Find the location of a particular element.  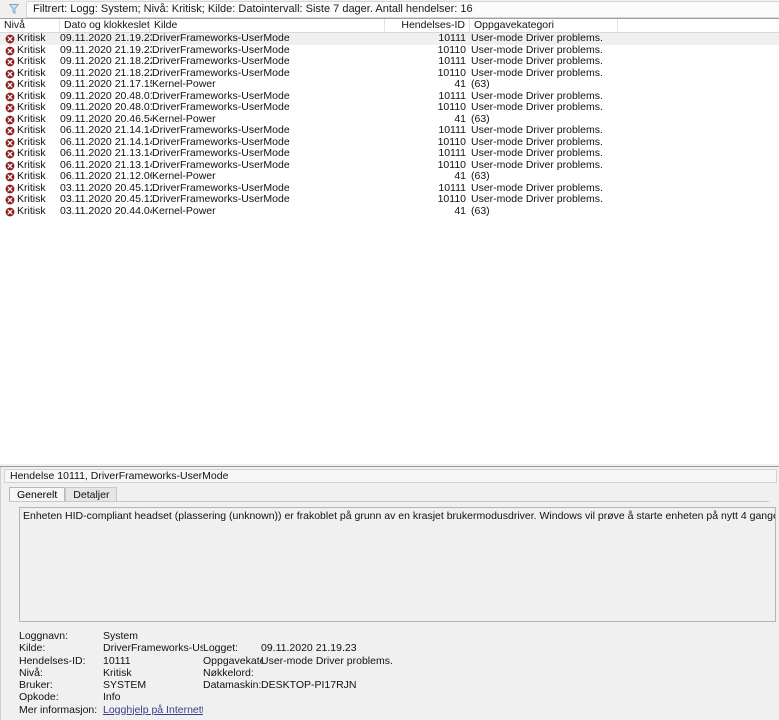

category-value: User-mode Driver problems. is located at coordinates (327, 660).